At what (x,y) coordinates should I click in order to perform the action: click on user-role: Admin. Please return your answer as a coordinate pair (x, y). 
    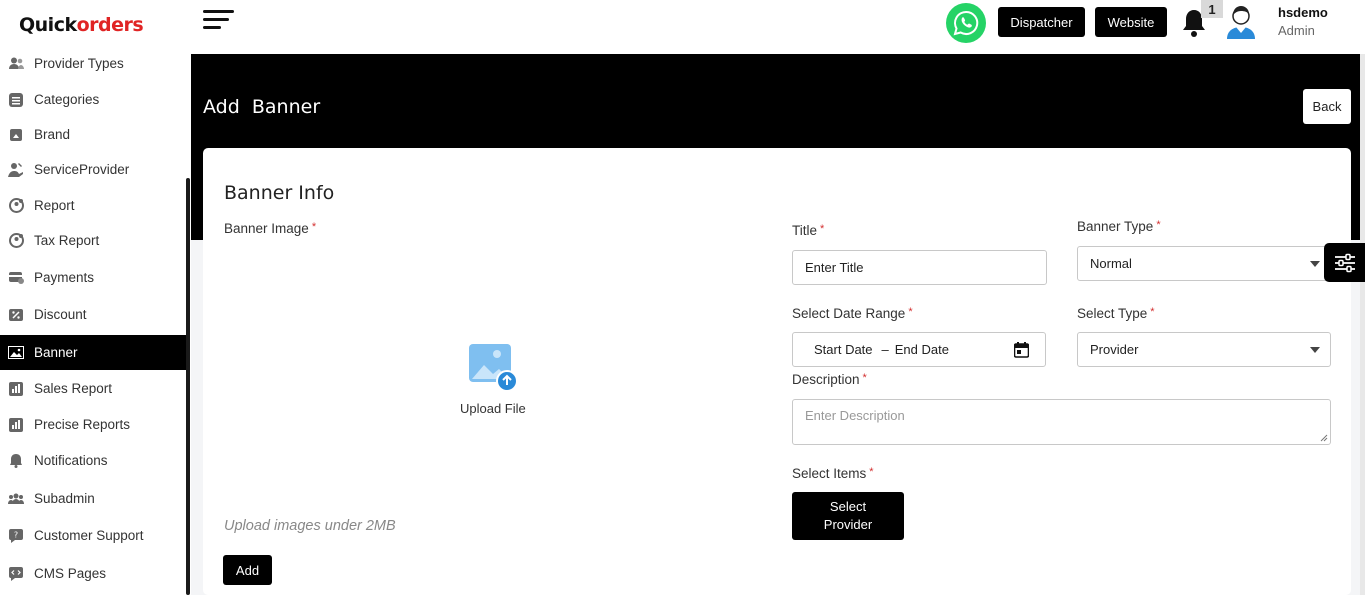
    Looking at the image, I should click on (1296, 30).